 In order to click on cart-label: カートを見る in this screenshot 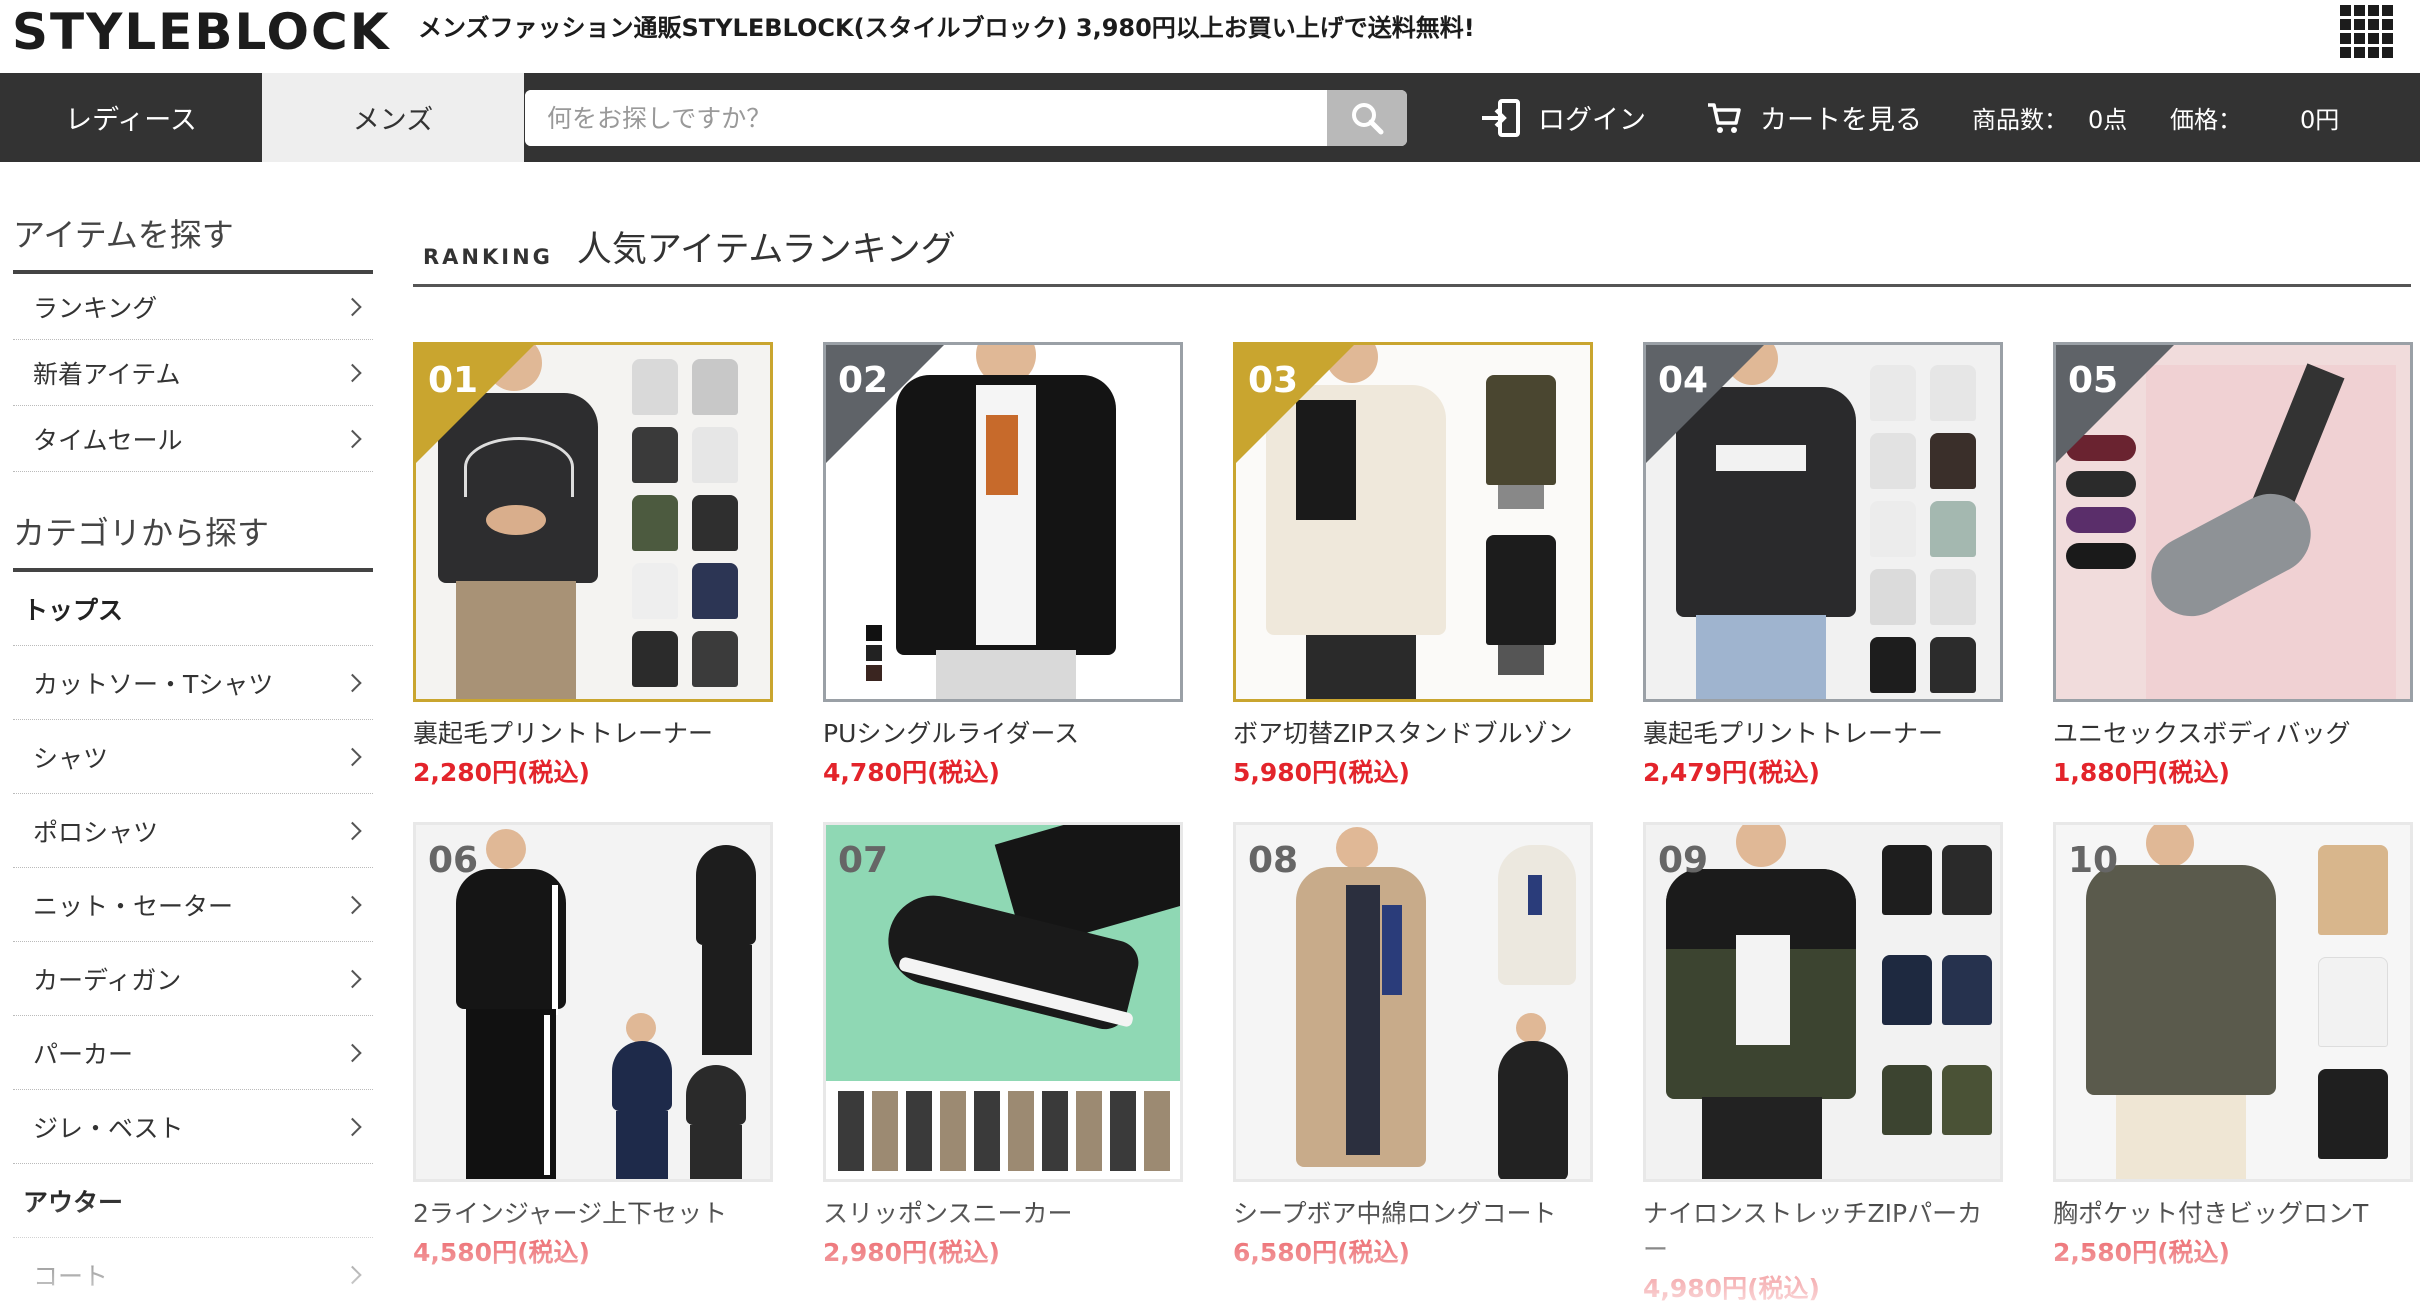, I will do `click(1841, 120)`.